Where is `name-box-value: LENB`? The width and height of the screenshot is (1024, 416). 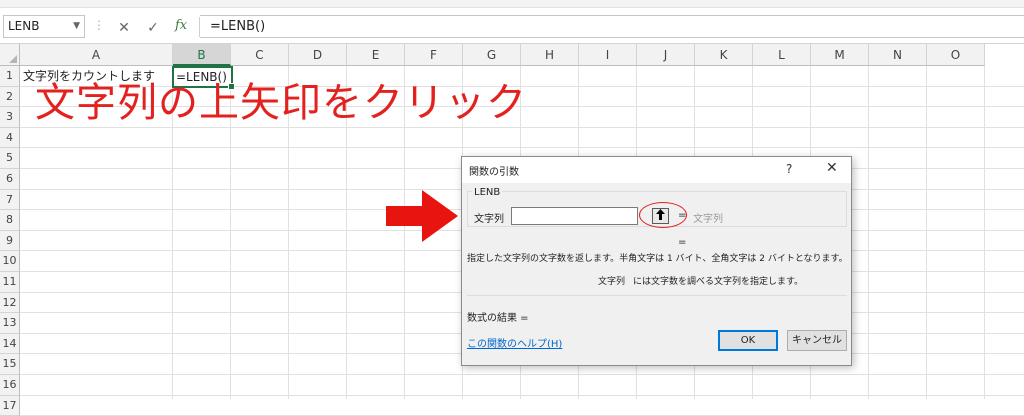 name-box-value: LENB is located at coordinates (24, 26).